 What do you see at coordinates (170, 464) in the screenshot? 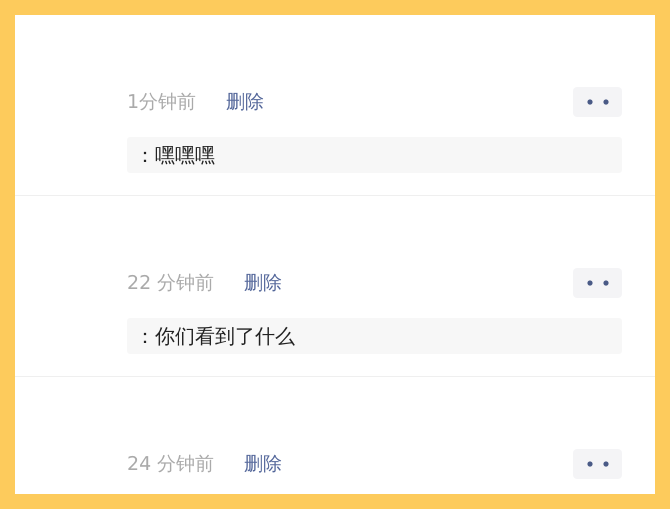
I see `timestamp: 24 分钟前` at bounding box center [170, 464].